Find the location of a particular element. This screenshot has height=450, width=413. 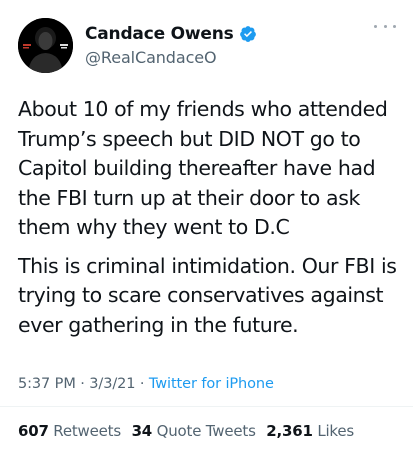

more-options-icon is located at coordinates (385, 26).